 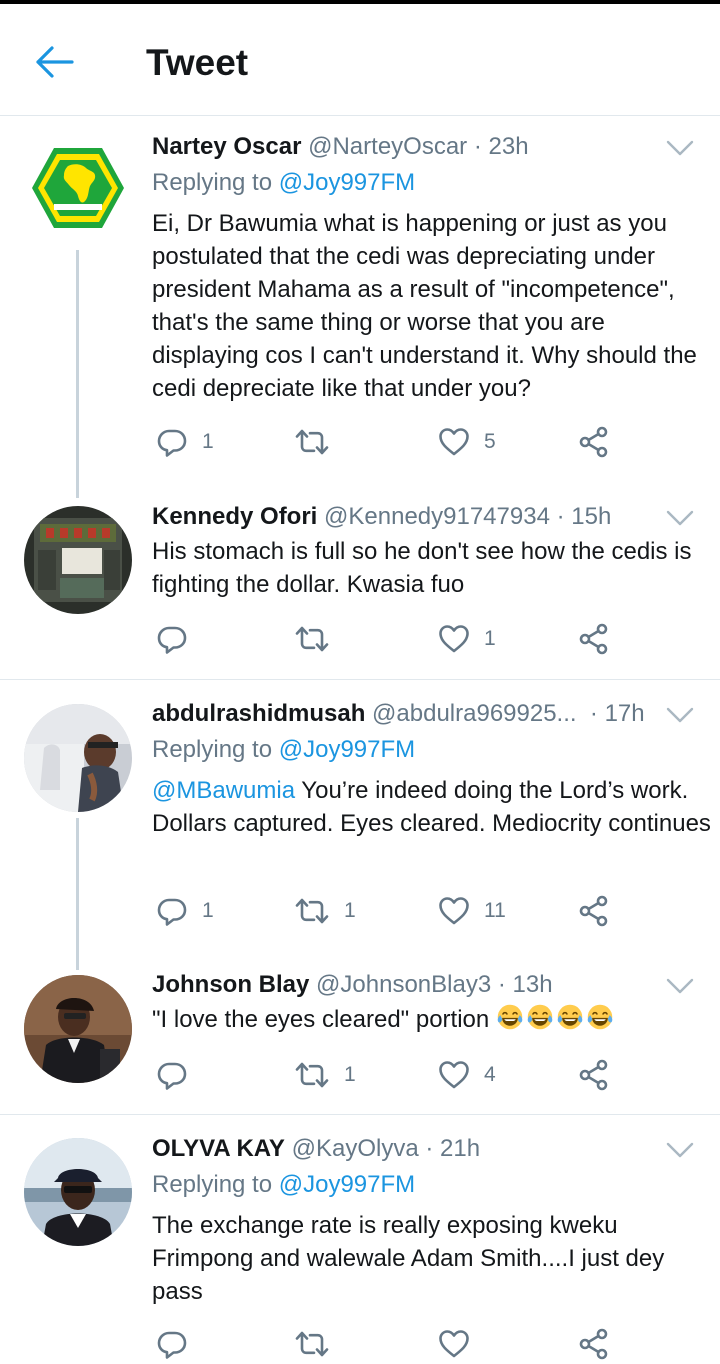 I want to click on like-count: 11, so click(x=495, y=910).